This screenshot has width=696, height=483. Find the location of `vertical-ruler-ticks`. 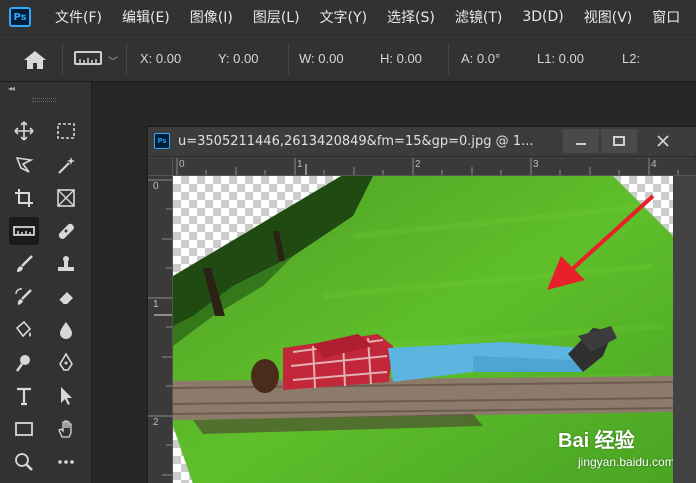

vertical-ruler-ticks is located at coordinates (160, 327).